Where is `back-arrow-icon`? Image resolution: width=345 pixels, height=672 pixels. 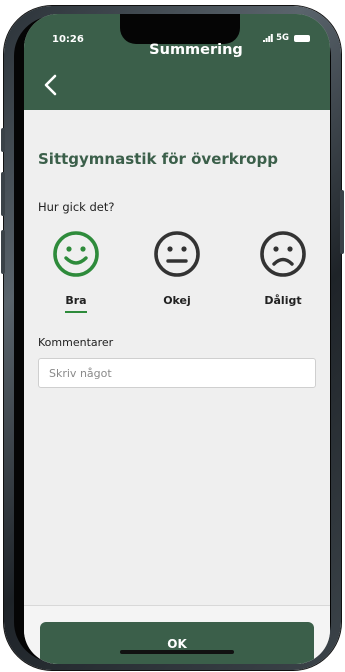
back-arrow-icon is located at coordinates (51, 85).